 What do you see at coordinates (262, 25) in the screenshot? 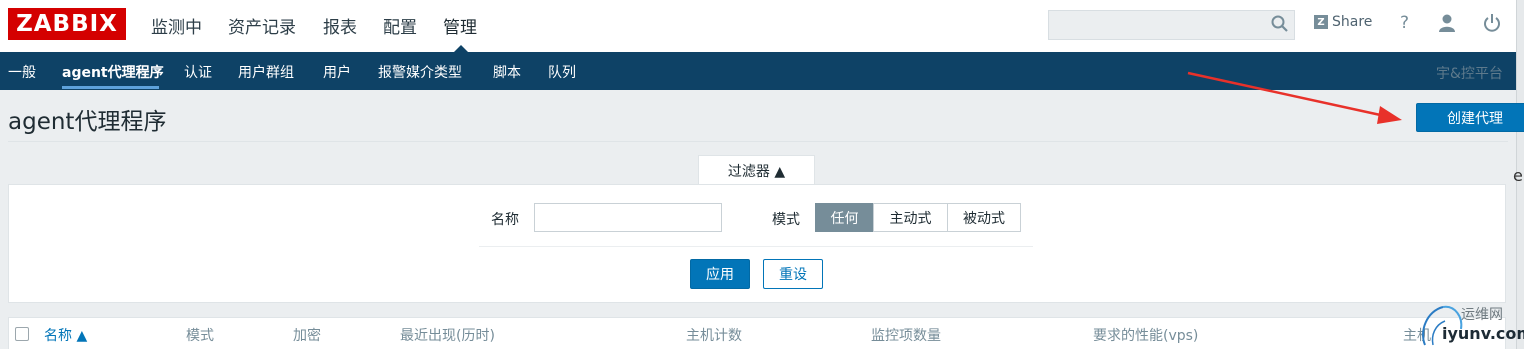
I see `nav-inventory: 资产记录` at bounding box center [262, 25].